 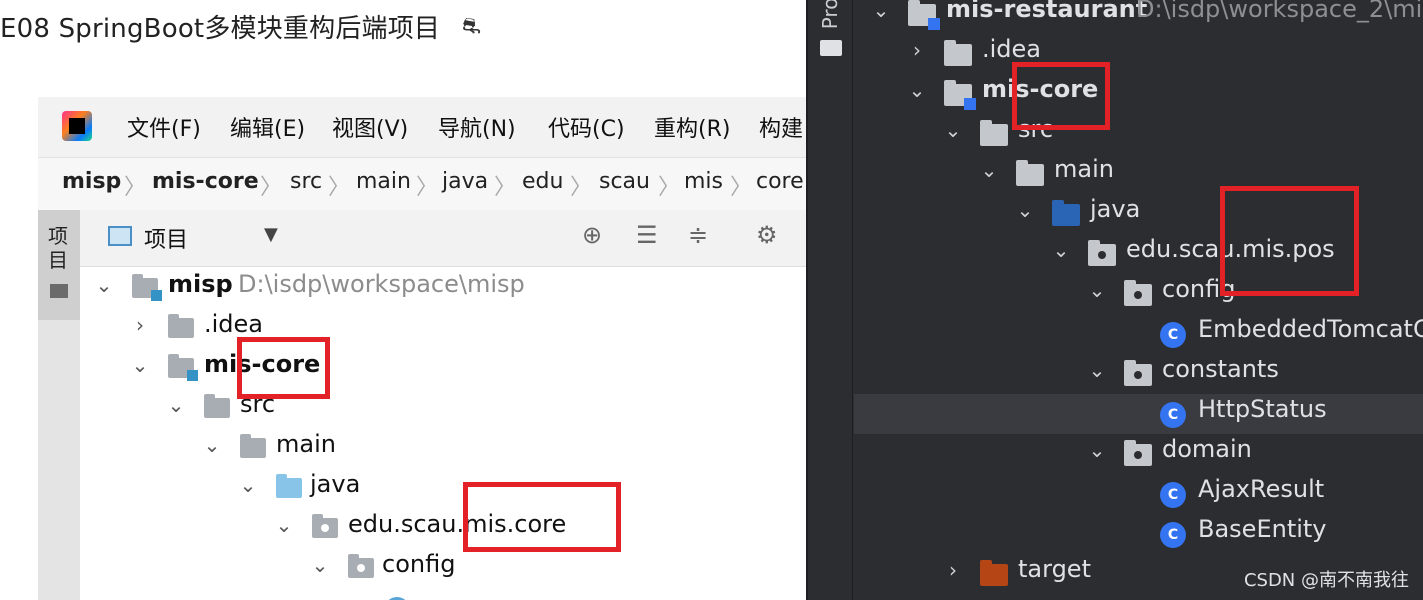 What do you see at coordinates (781, 127) in the screenshot?
I see `menu-build: 构建` at bounding box center [781, 127].